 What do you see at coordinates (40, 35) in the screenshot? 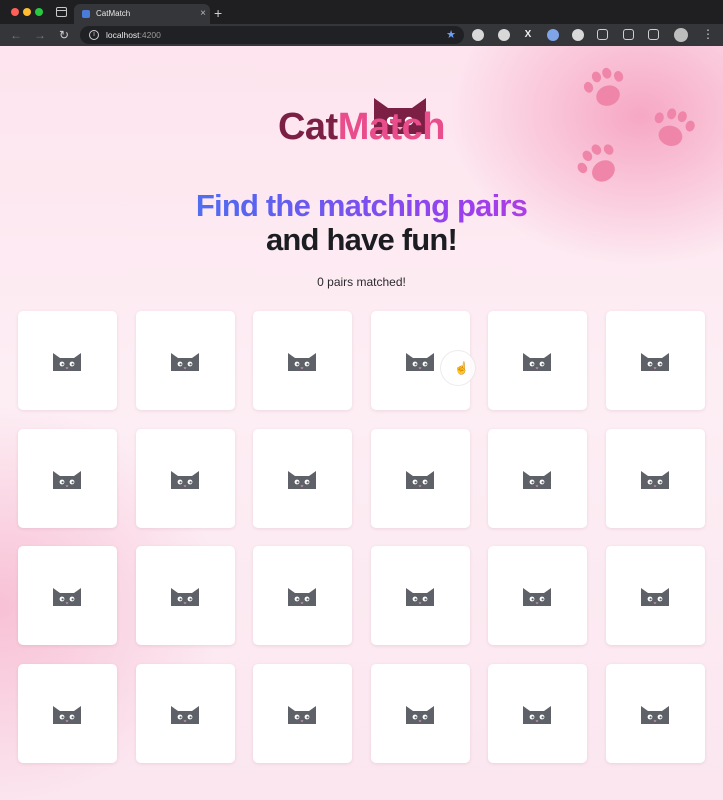
I see `forward-button: →` at bounding box center [40, 35].